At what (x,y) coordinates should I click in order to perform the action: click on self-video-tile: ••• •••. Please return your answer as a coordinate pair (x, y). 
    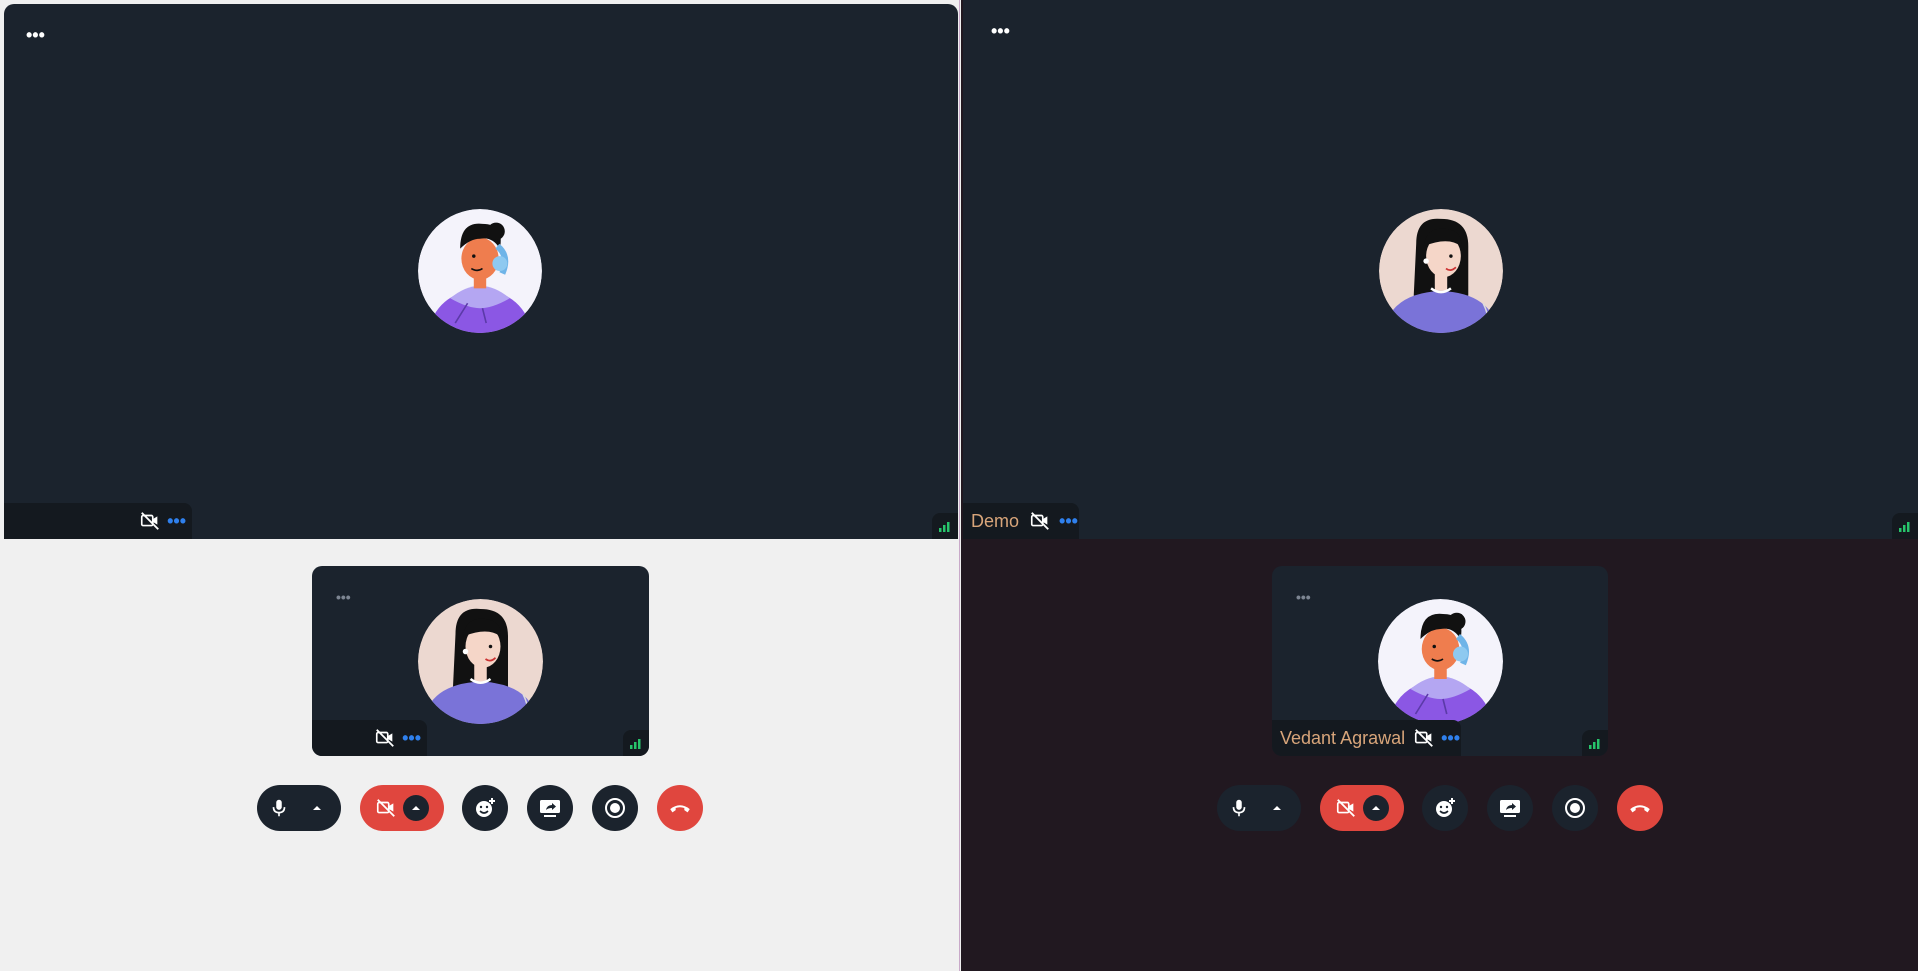
    Looking at the image, I should click on (480, 661).